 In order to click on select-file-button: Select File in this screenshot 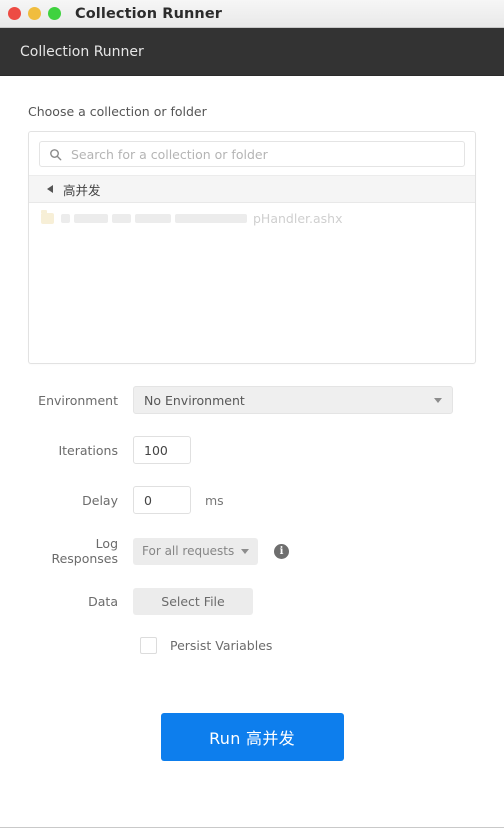, I will do `click(193, 601)`.